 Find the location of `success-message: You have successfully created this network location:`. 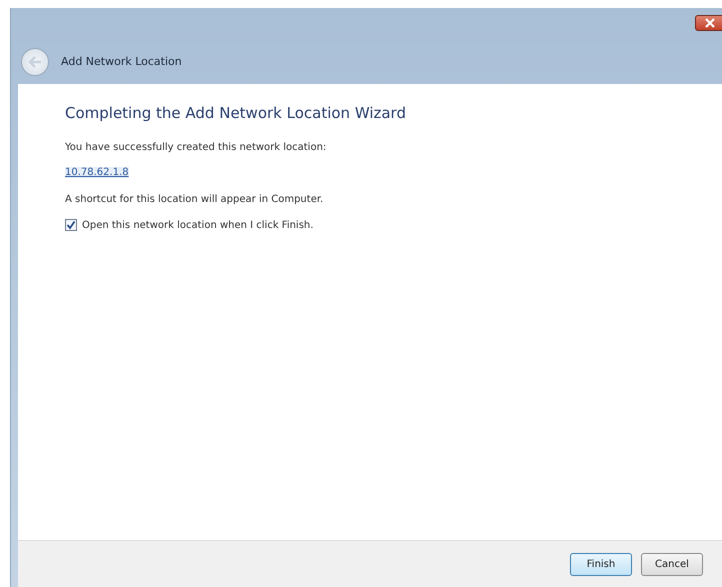

success-message: You have successfully created this network location: is located at coordinates (195, 147).